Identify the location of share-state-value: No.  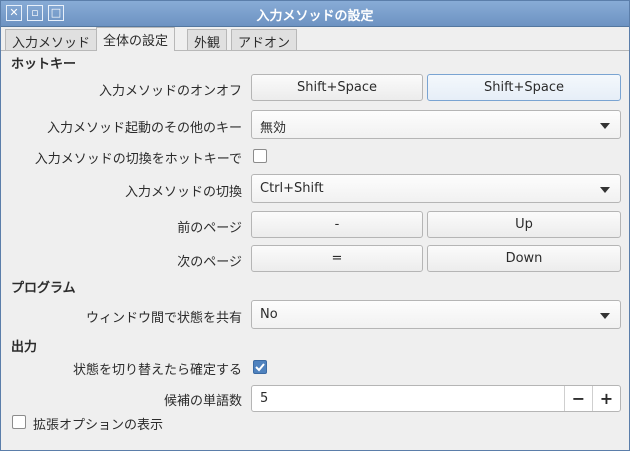
(269, 314).